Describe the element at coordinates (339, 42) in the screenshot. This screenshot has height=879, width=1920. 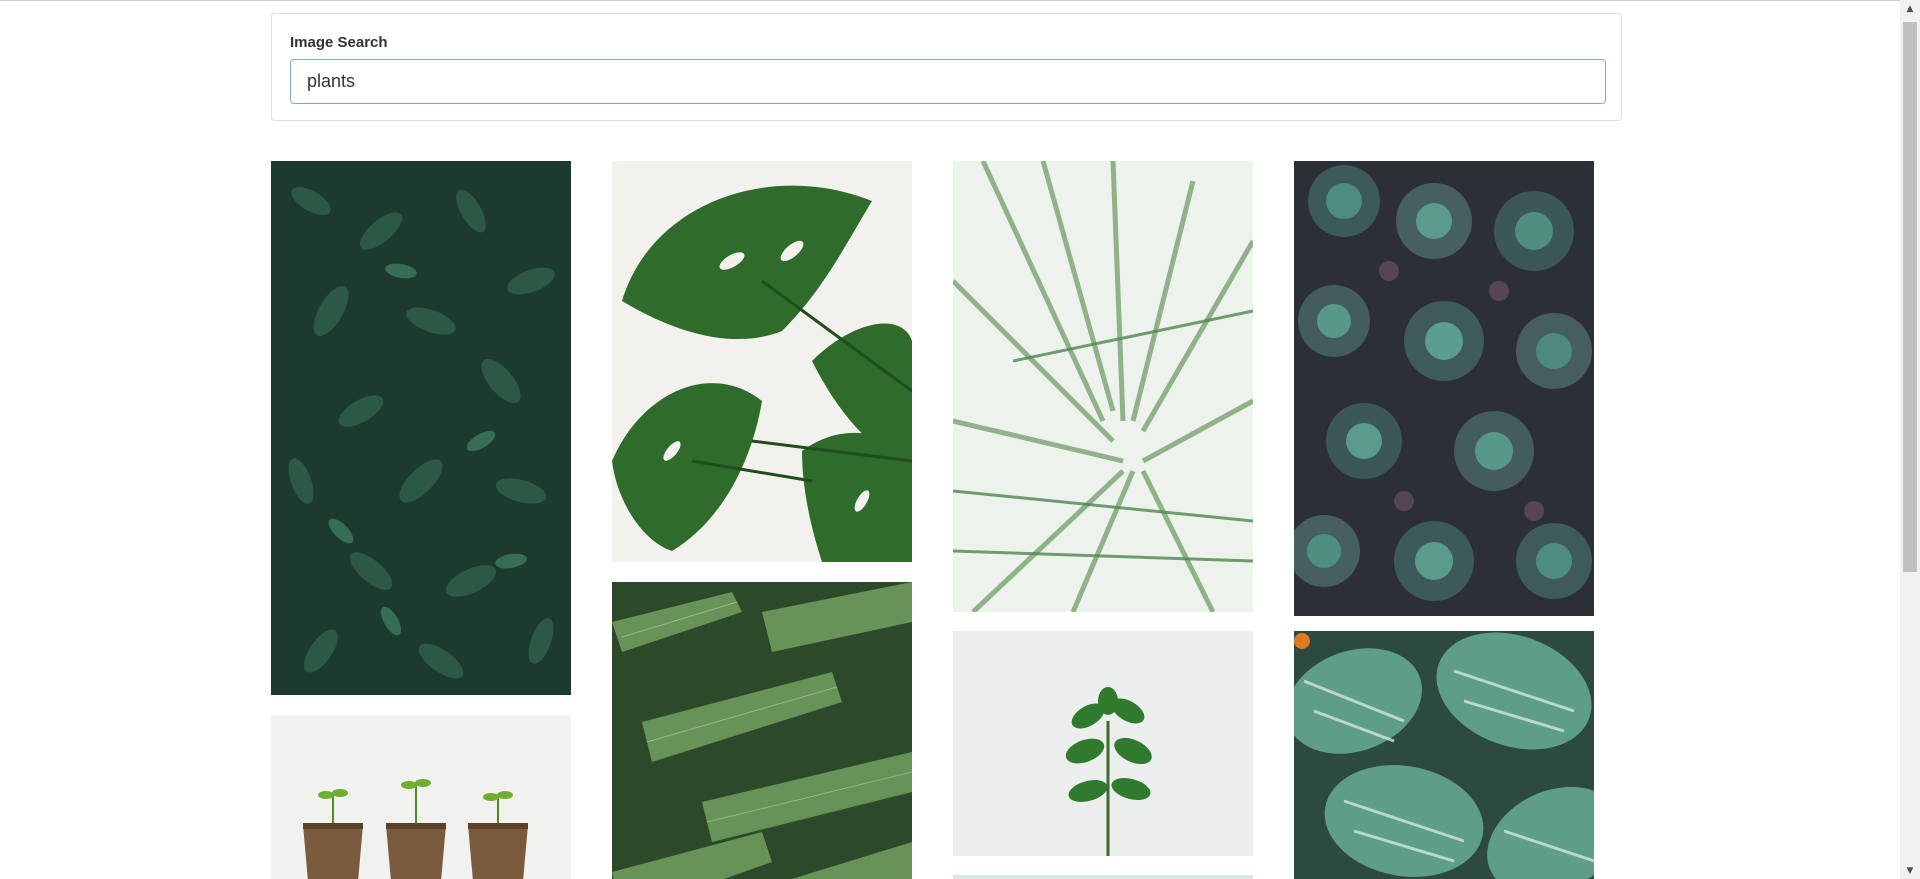
I see `search-label: Image Search` at that location.